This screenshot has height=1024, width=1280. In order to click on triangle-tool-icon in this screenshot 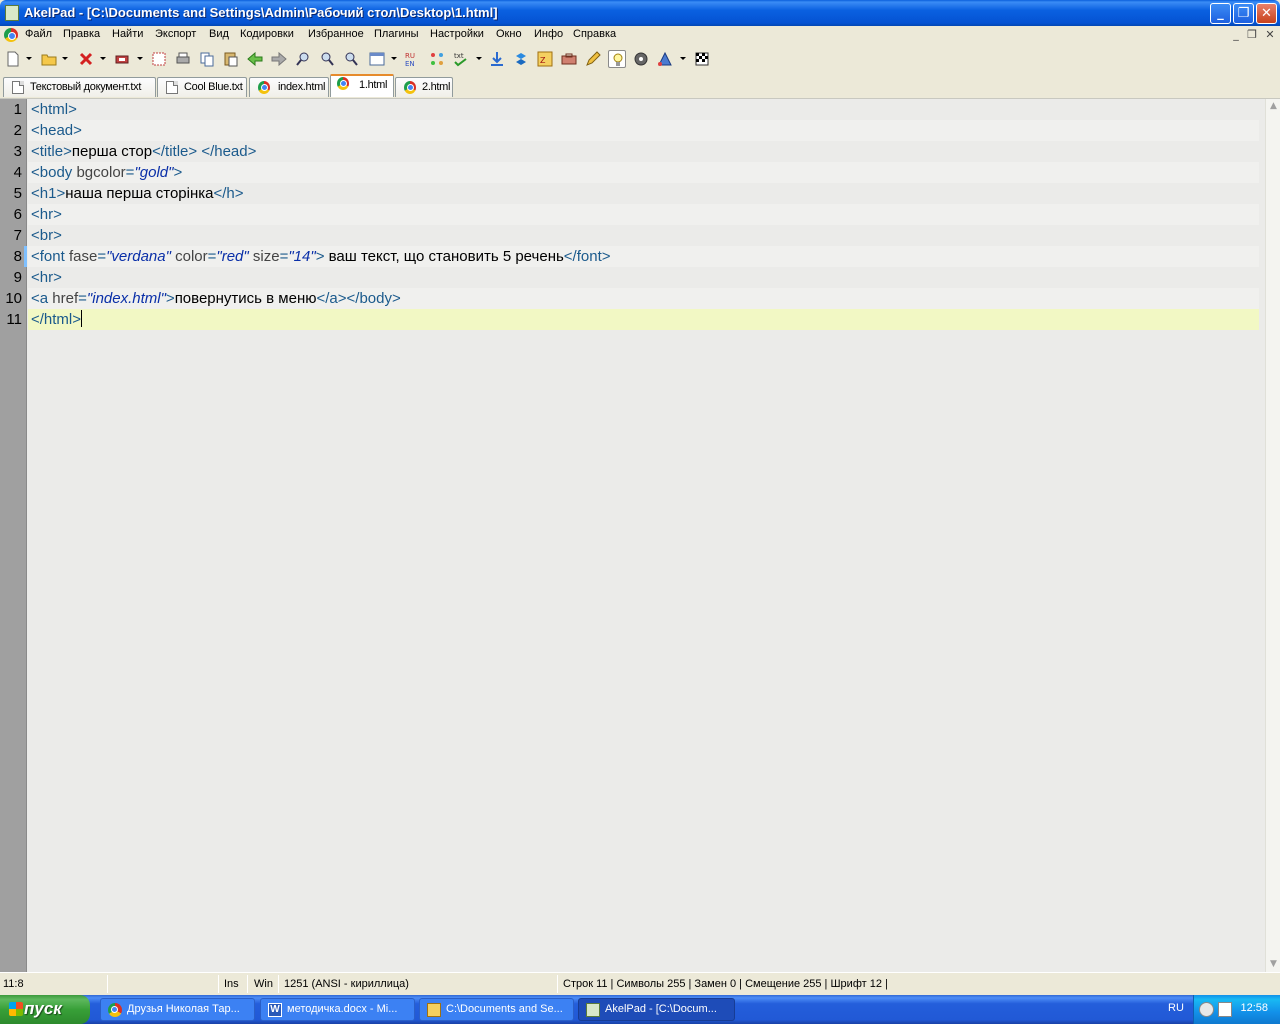, I will do `click(665, 59)`.